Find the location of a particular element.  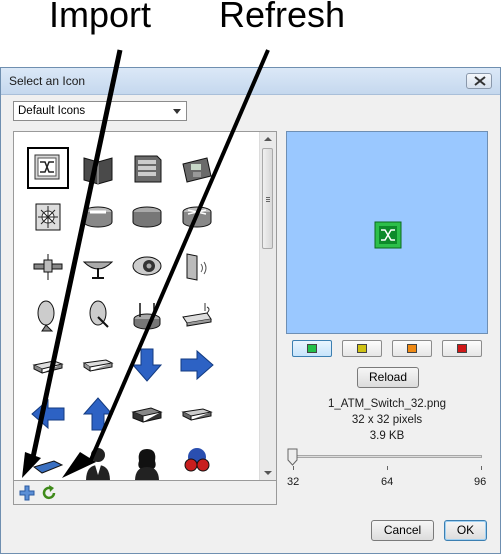

add-icon is located at coordinates (27, 493).